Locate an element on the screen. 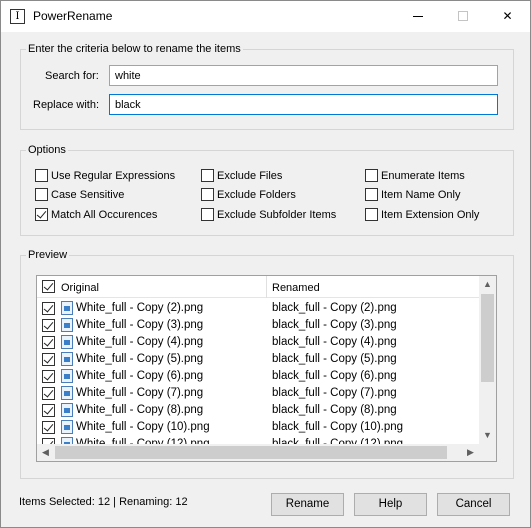  search-label: Search for: is located at coordinates (72, 76).